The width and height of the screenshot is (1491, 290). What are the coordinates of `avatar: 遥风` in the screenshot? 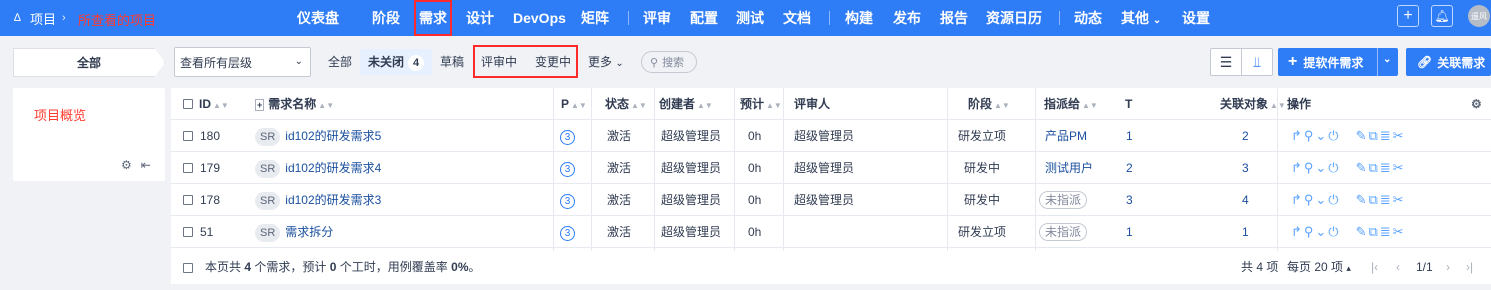 It's located at (1479, 16).